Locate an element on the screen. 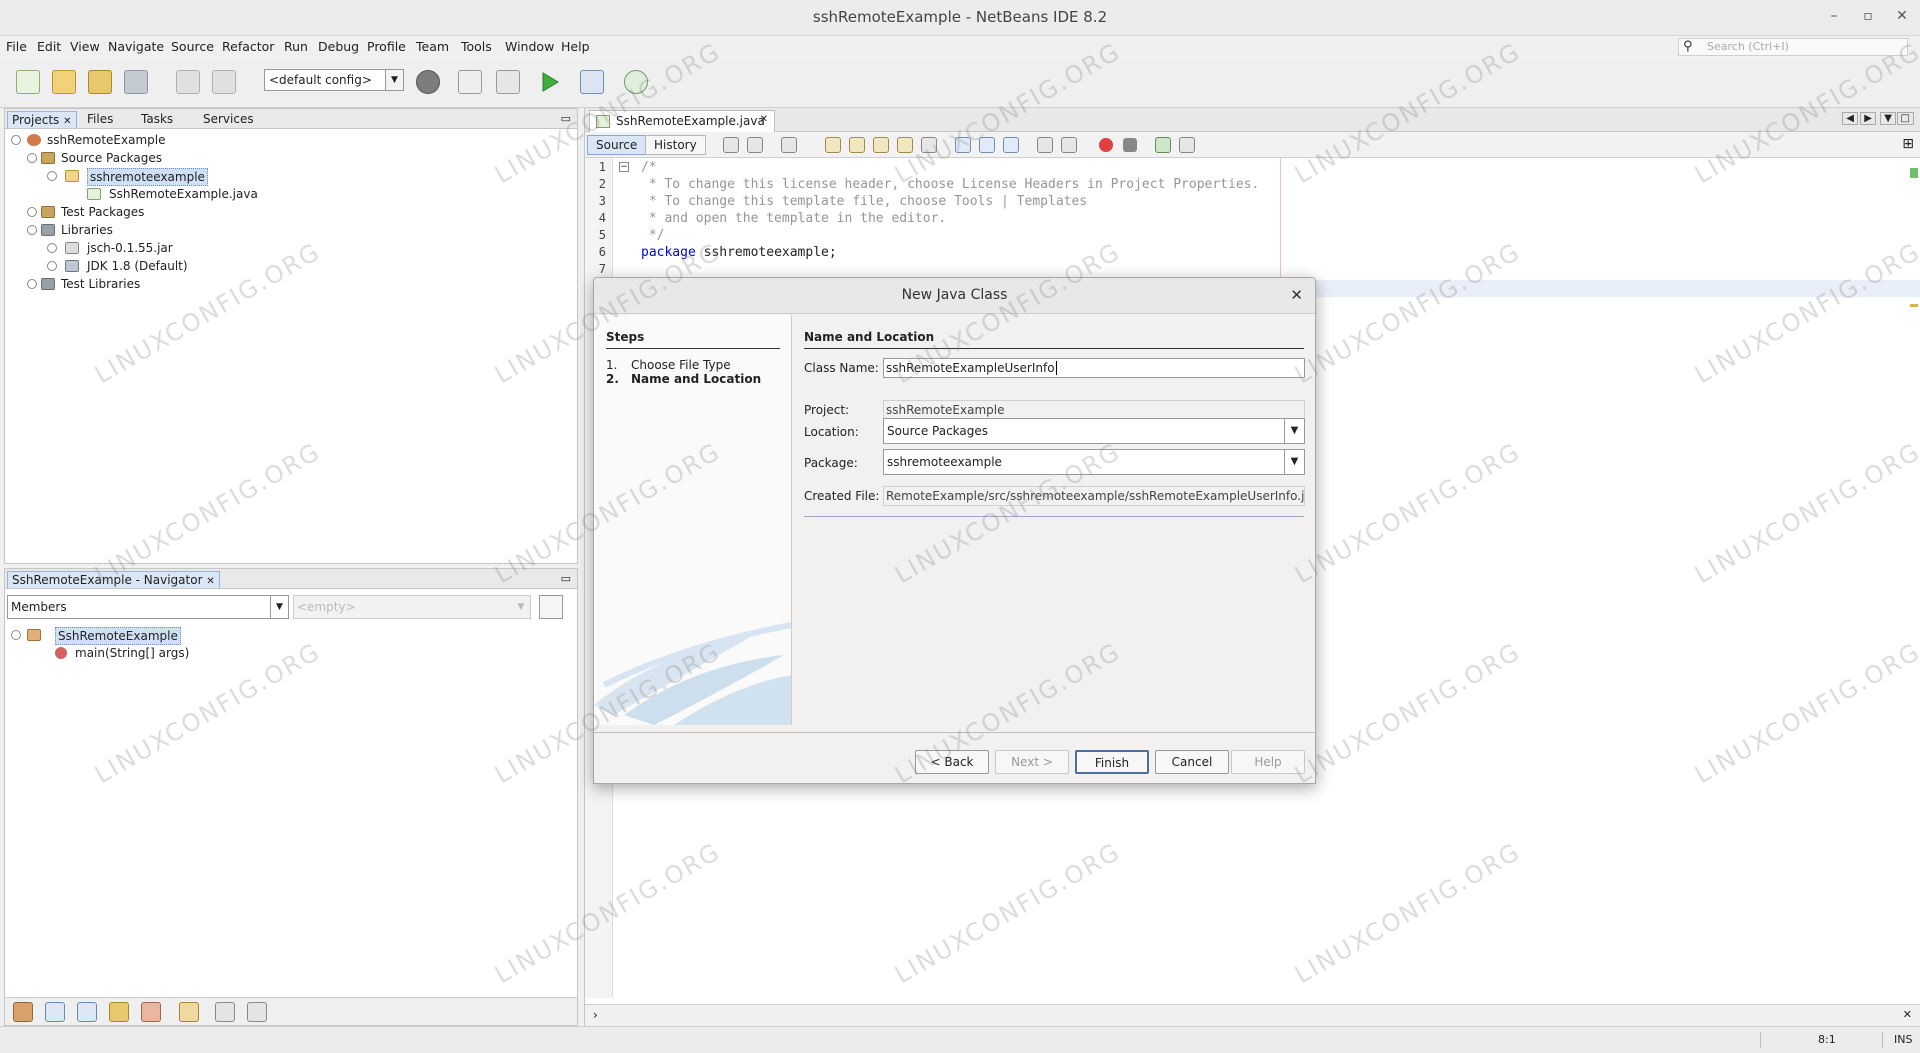 The height and width of the screenshot is (1053, 1920). save-all-icon is located at coordinates (136, 82).